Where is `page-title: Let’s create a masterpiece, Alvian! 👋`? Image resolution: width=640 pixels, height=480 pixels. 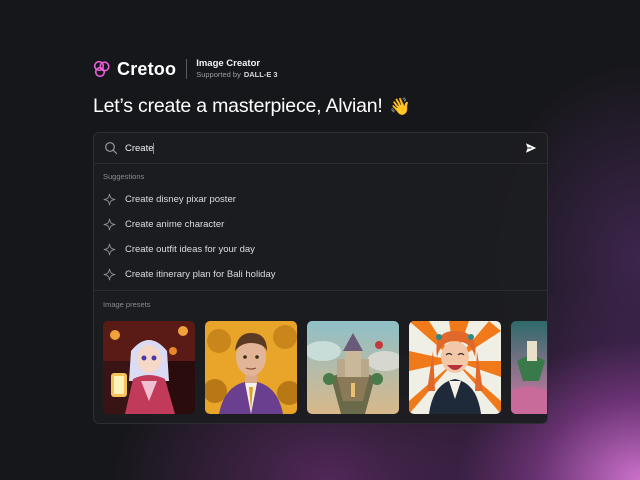
page-title: Let’s create a masterpiece, Alvian! 👋 is located at coordinates (252, 106).